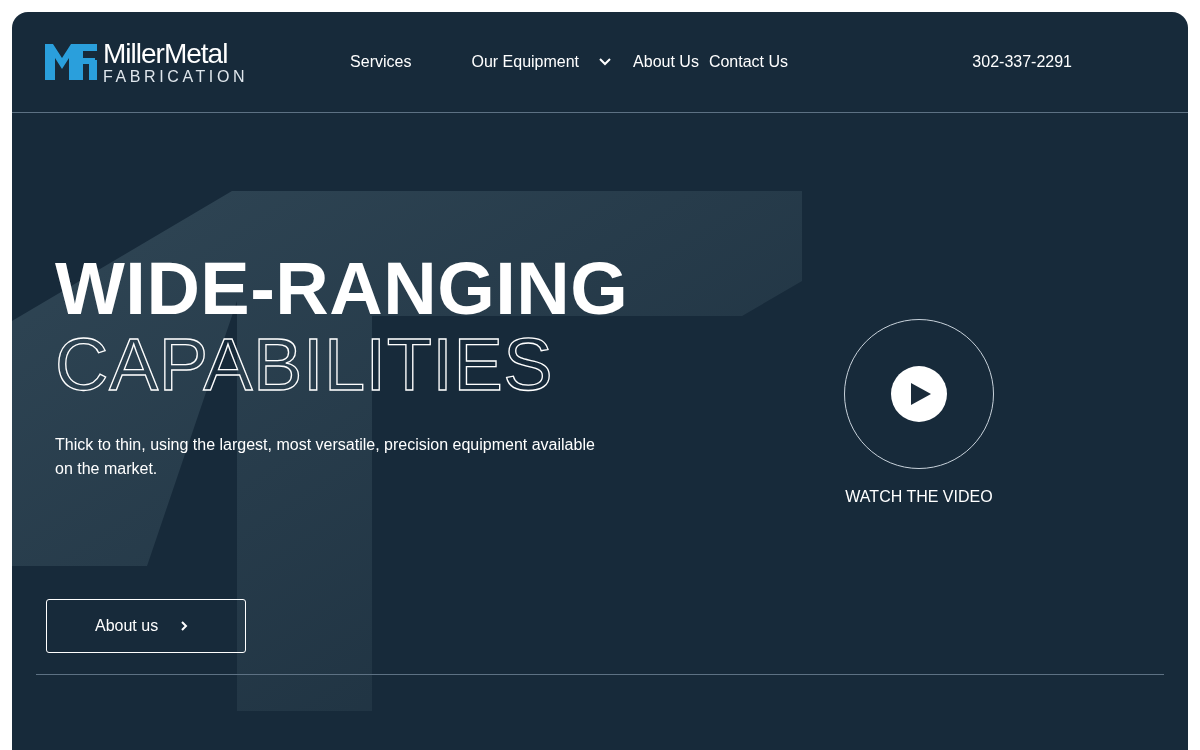 This screenshot has width=1200, height=750. I want to click on play-icon, so click(921, 394).